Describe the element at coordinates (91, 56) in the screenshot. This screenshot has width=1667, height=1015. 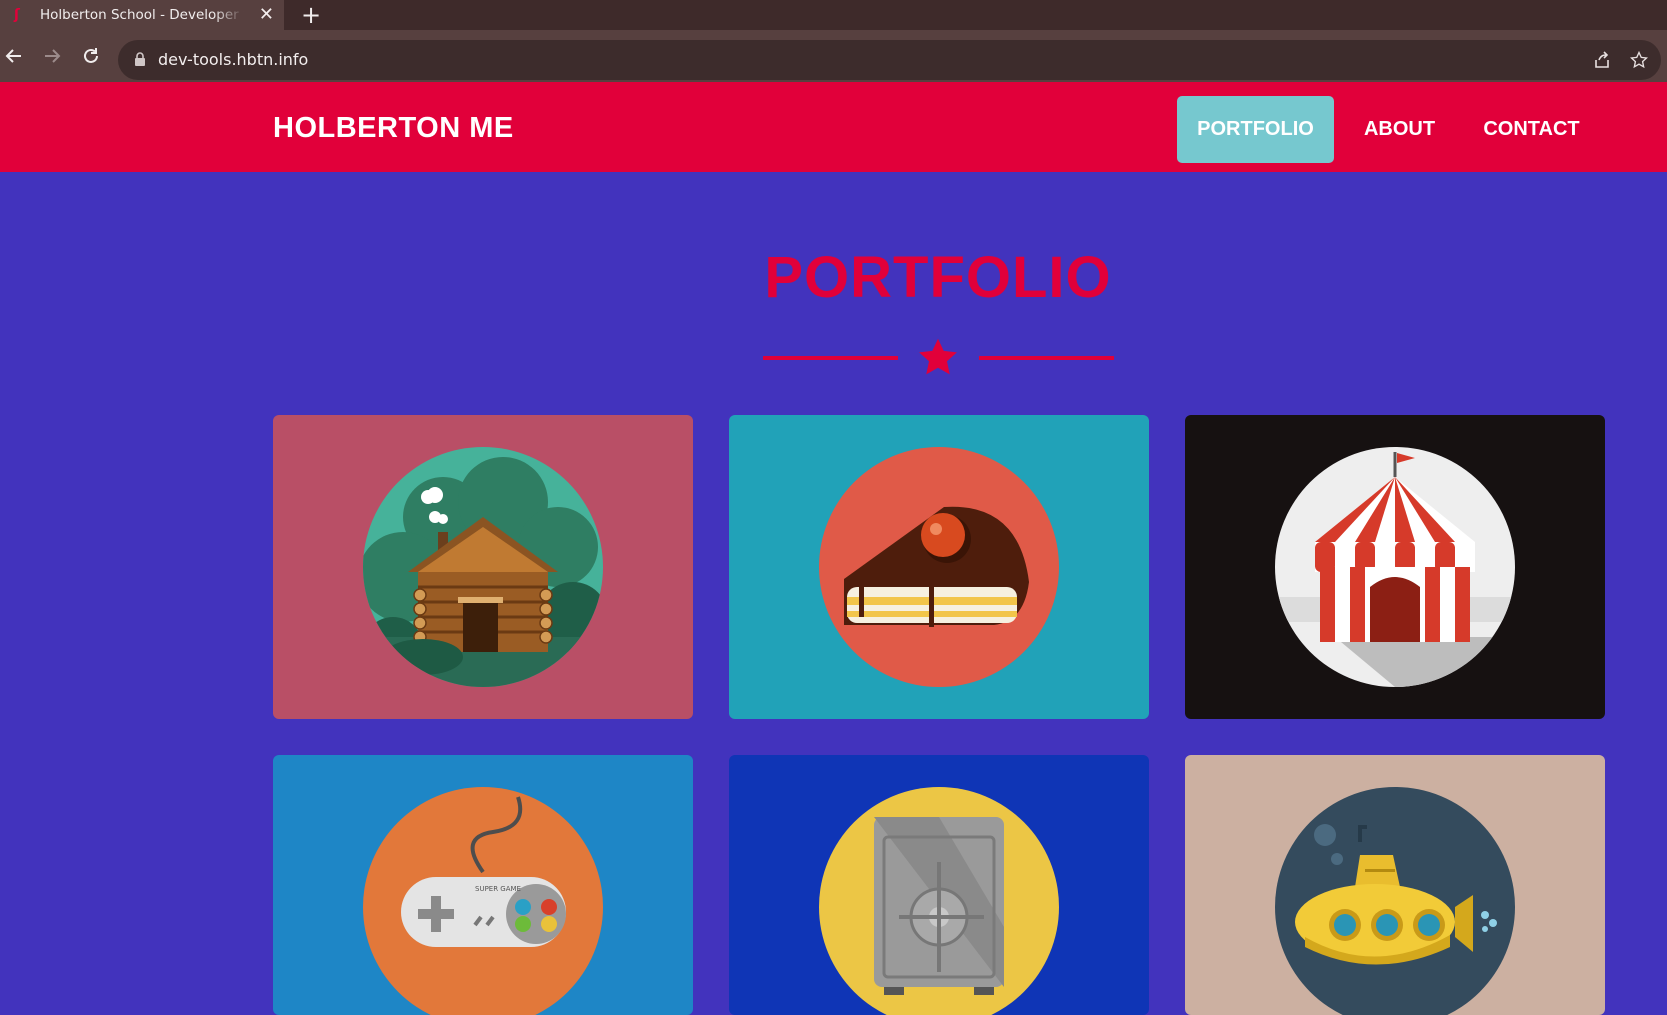
I see `reload-icon` at that location.